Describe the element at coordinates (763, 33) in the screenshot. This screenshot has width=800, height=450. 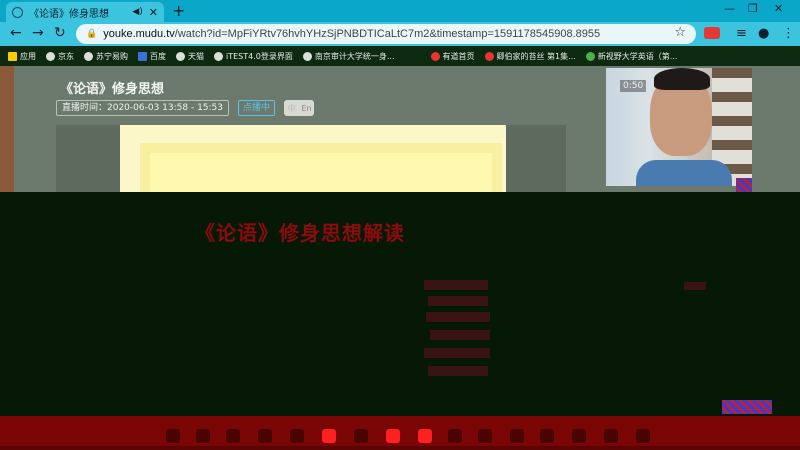
I see `account-icon: ●` at that location.